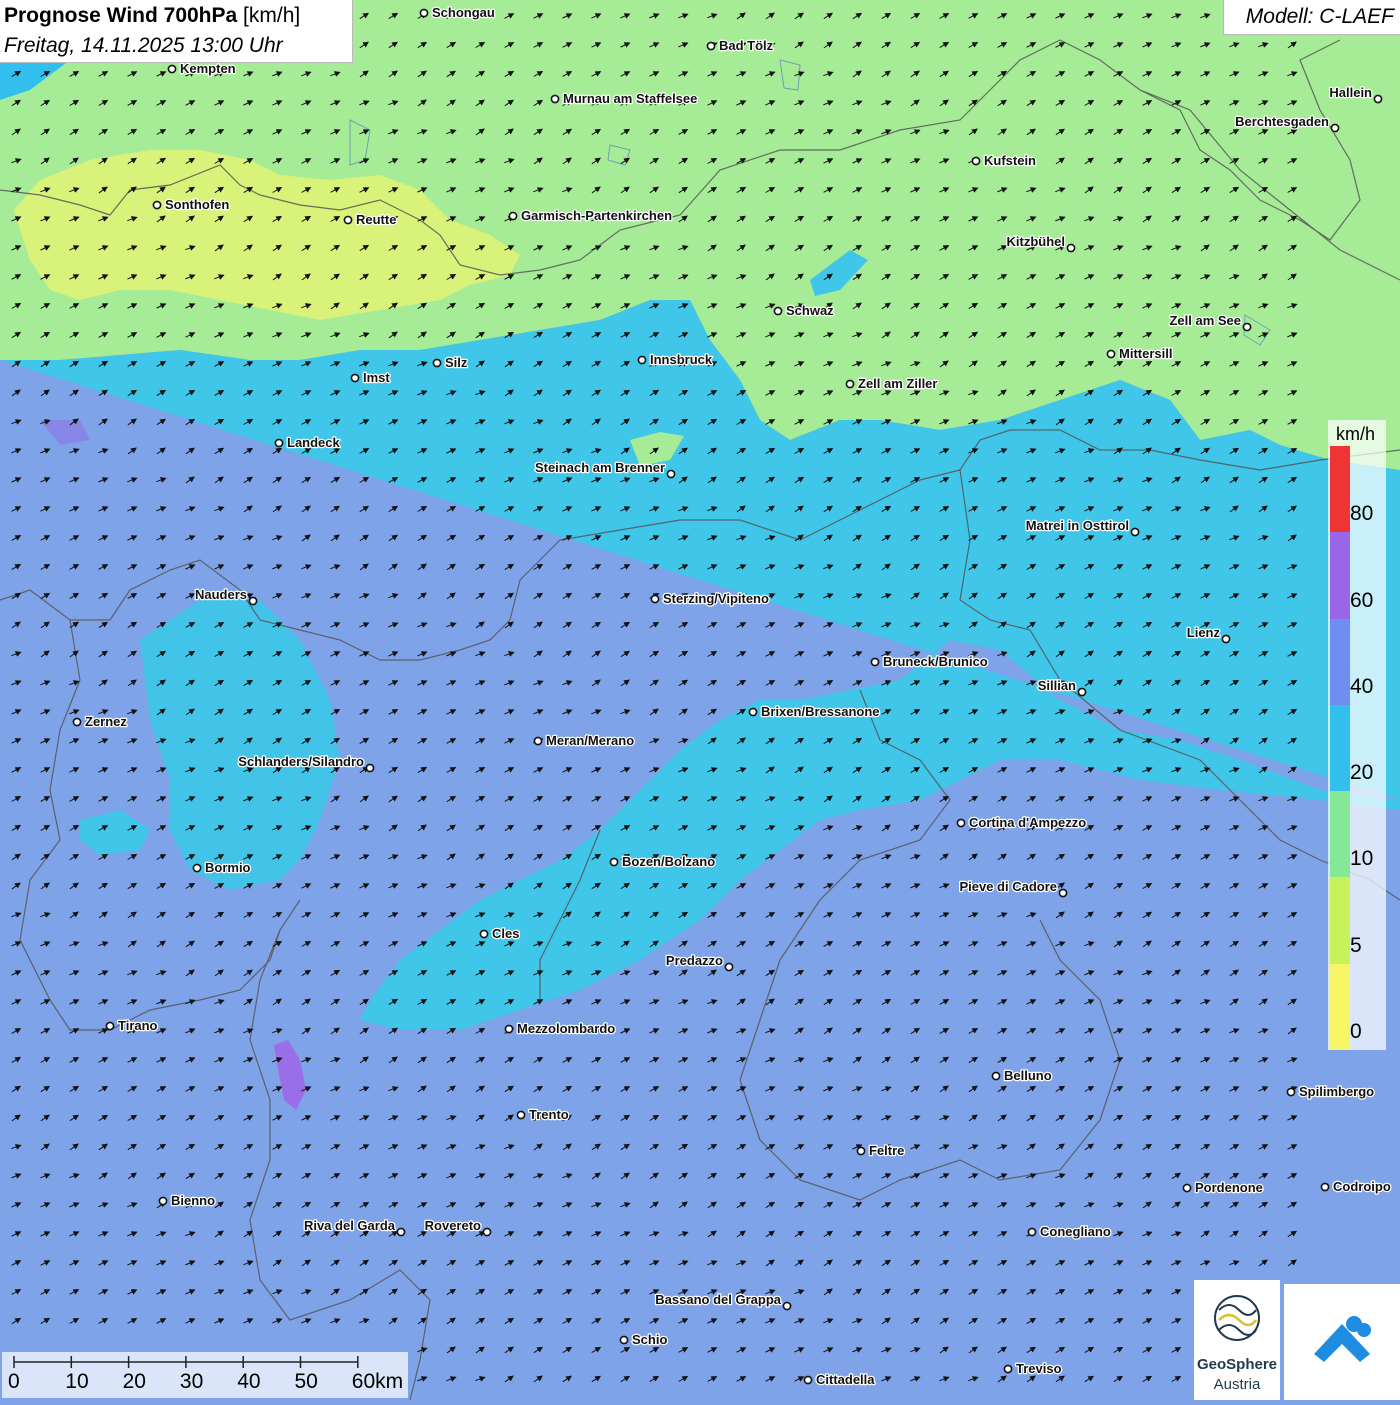 The image size is (1400, 1405). I want to click on place-label: Bassano del Grappa, so click(718, 1299).